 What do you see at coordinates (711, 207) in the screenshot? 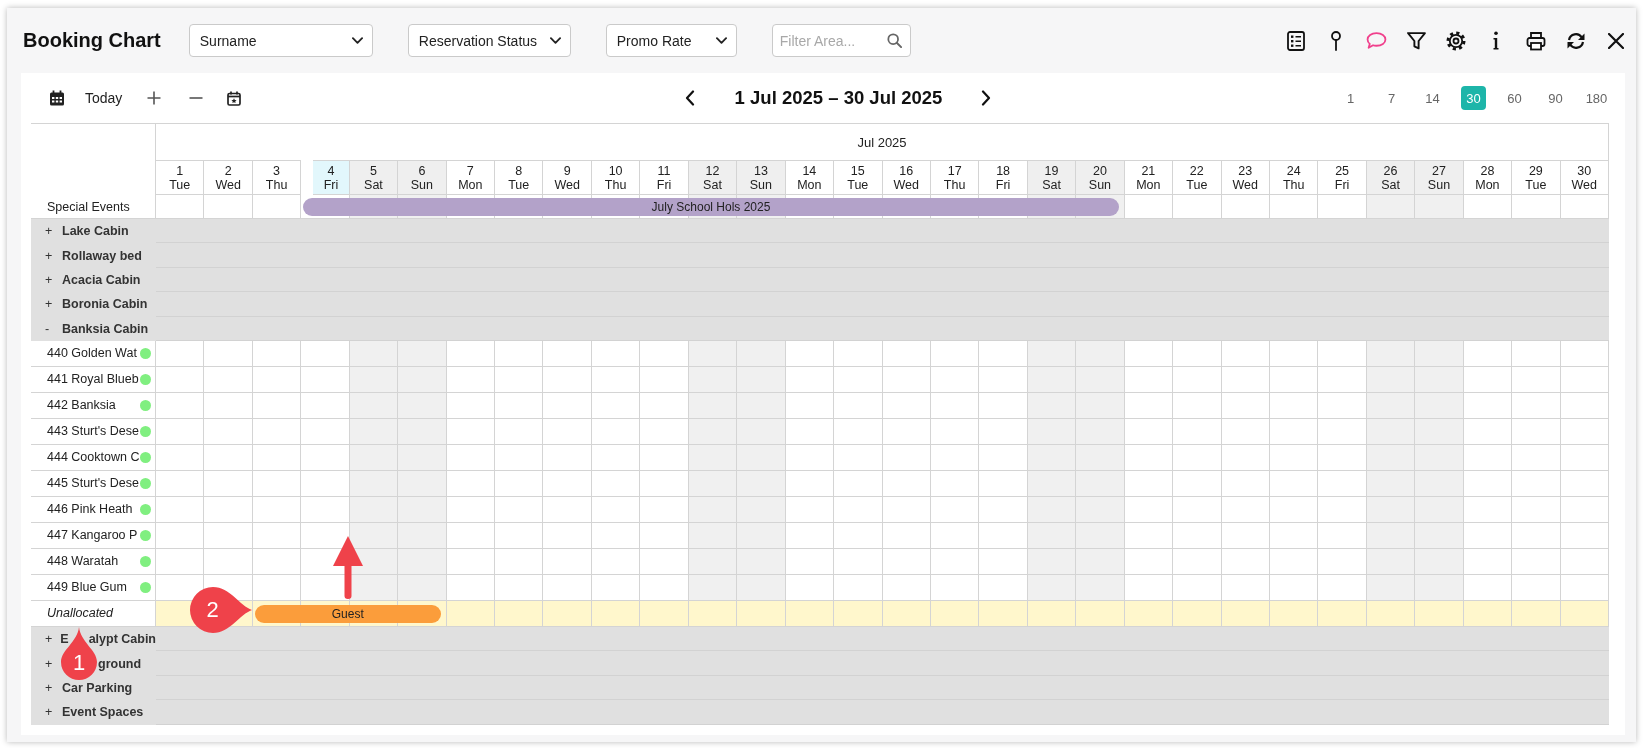
I see `event-bar: July School Hols 2025` at bounding box center [711, 207].